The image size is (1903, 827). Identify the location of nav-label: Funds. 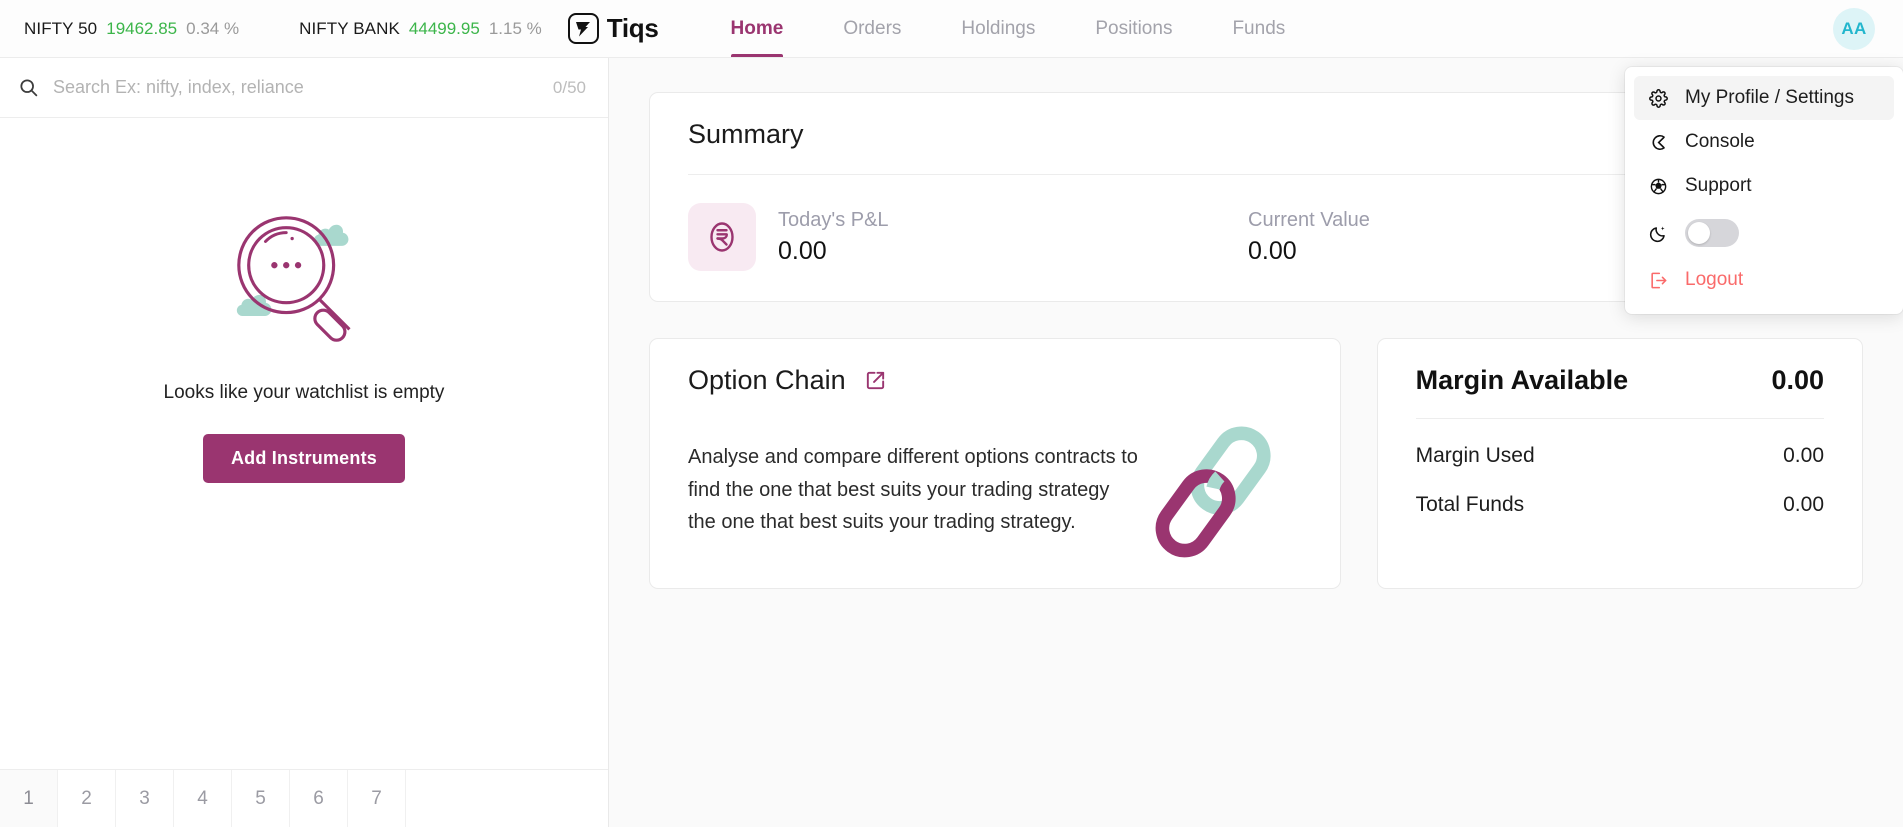
(1259, 28).